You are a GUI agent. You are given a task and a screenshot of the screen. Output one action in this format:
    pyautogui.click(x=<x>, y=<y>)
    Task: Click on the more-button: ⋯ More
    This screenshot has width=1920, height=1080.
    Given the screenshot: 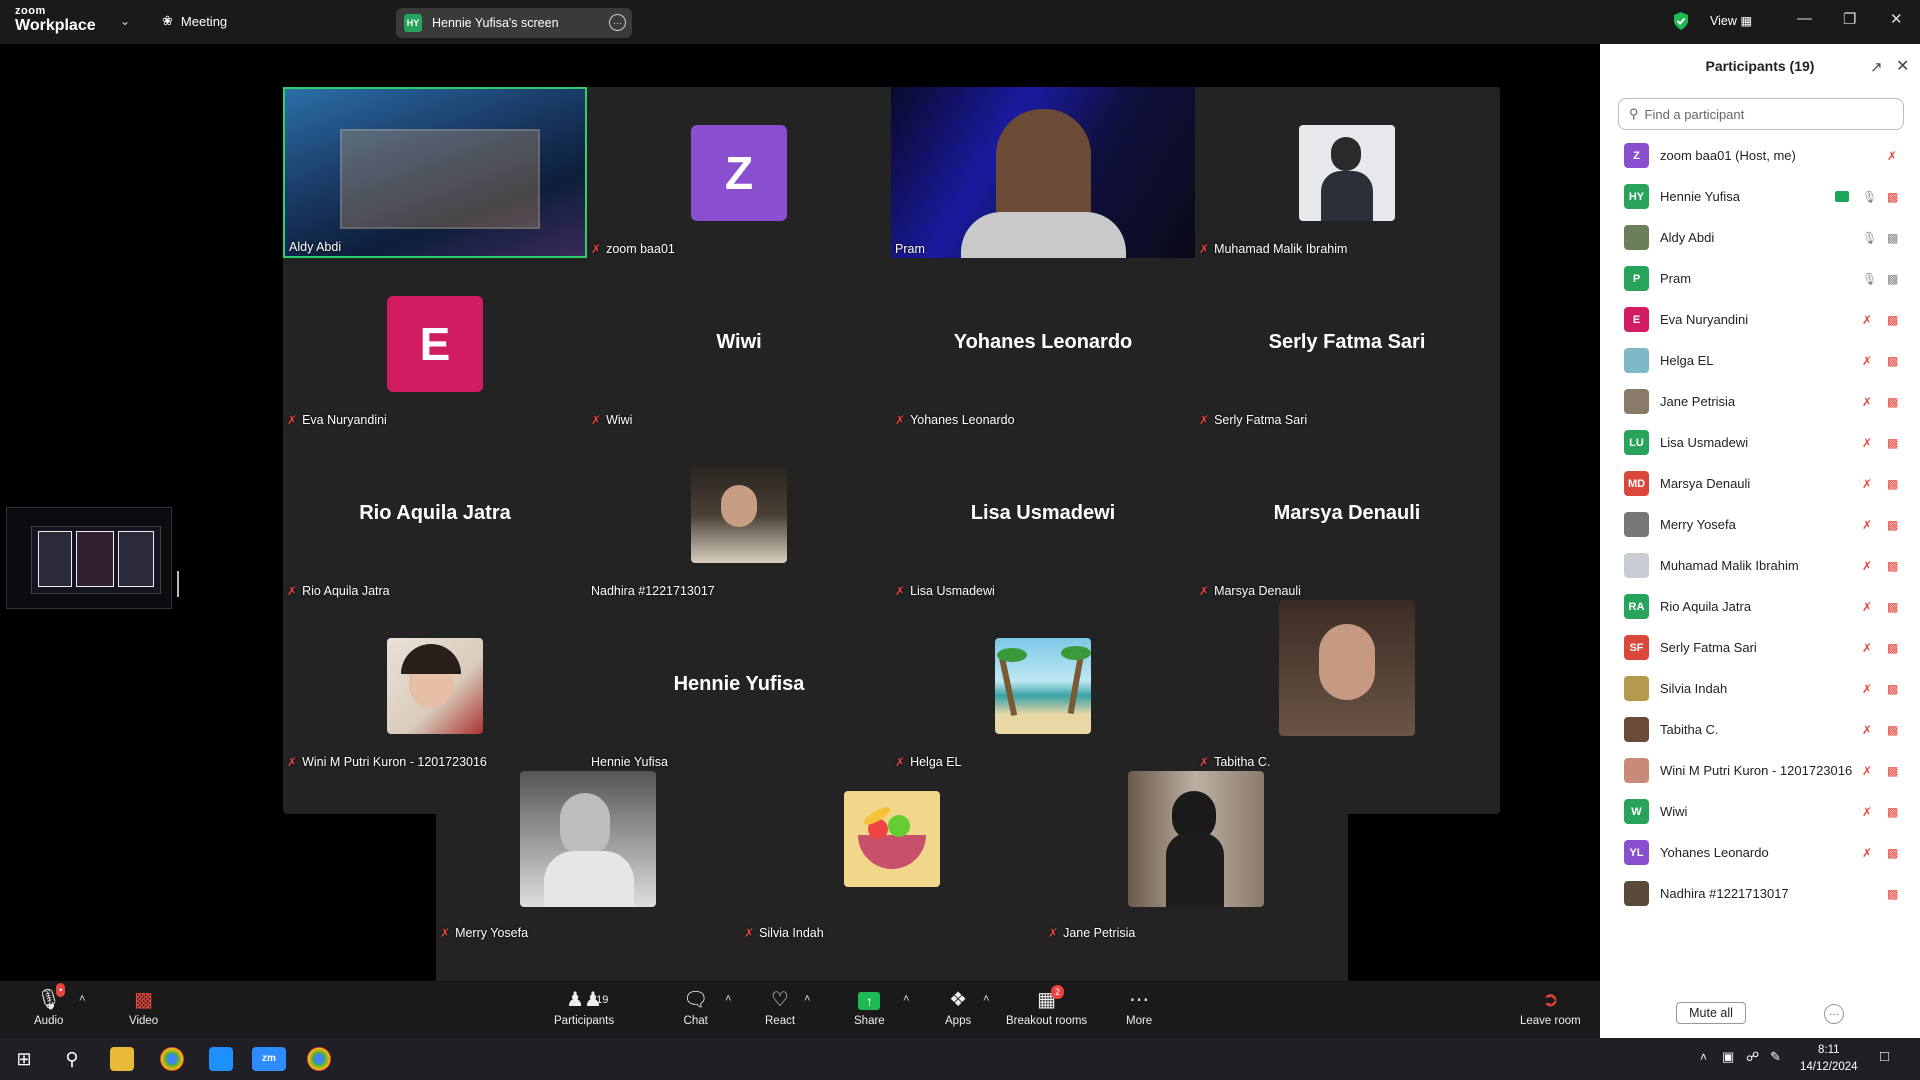 What is the action you would take?
    pyautogui.click(x=1139, y=1007)
    